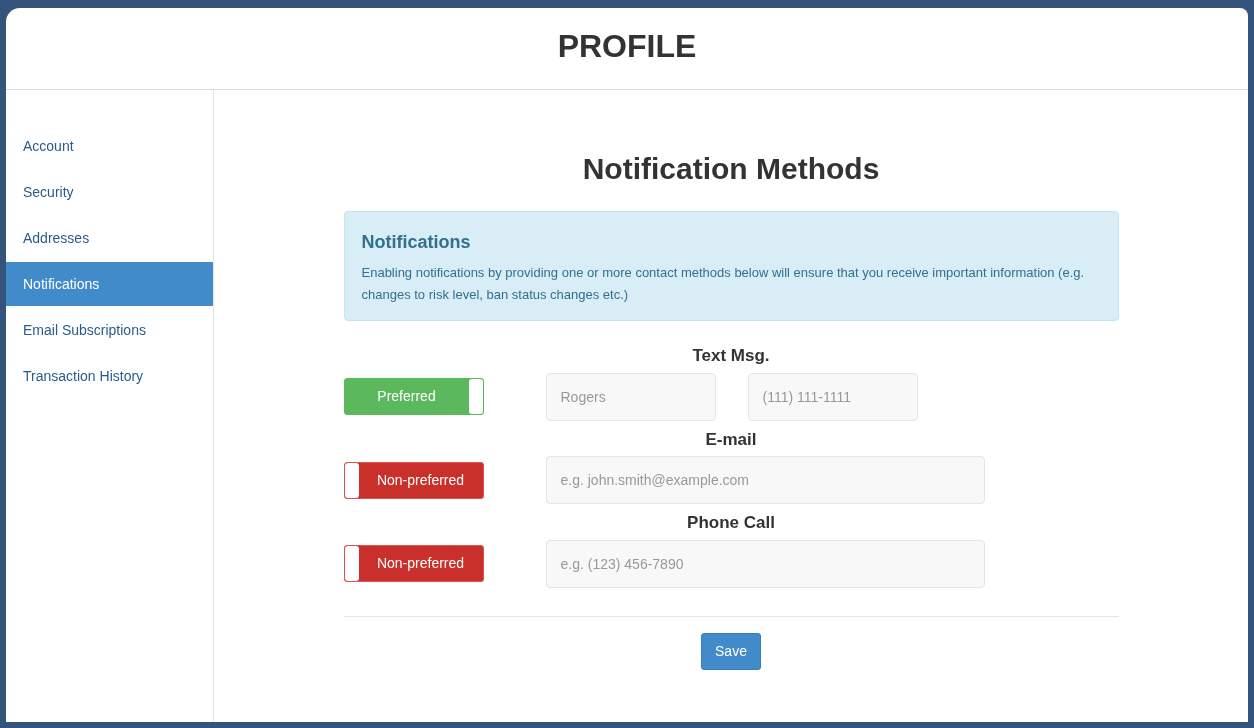  I want to click on save-button: Save, so click(731, 651).